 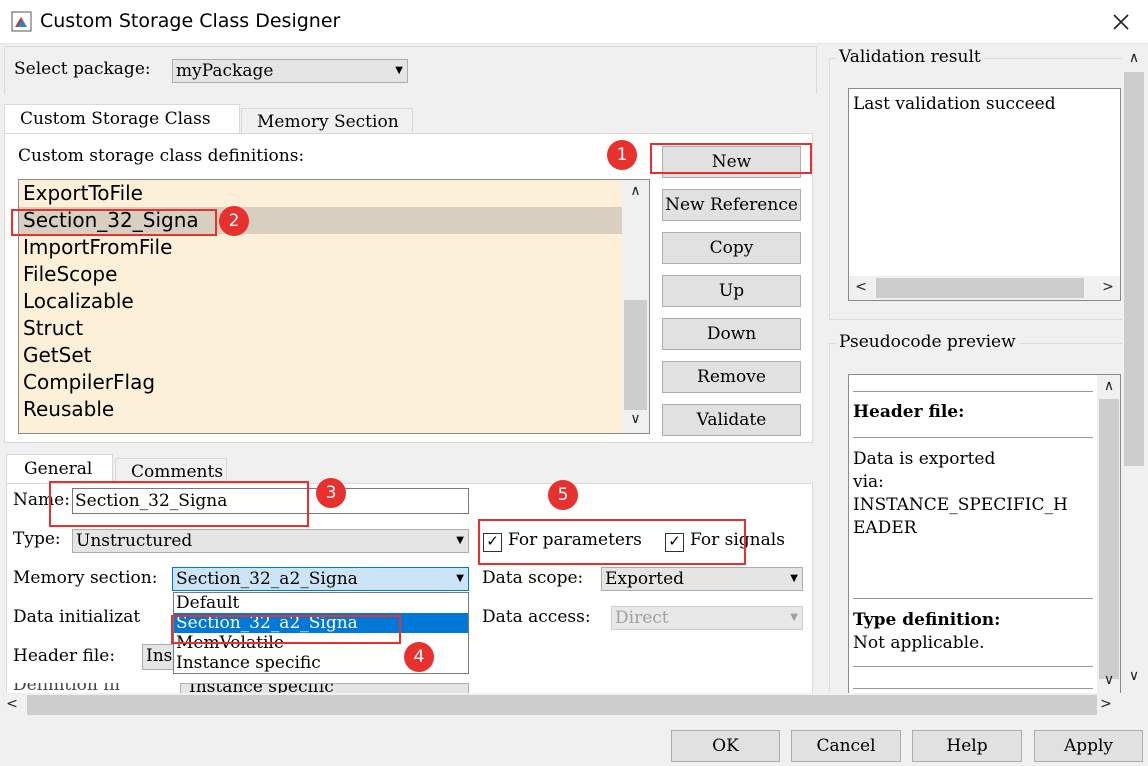 What do you see at coordinates (419, 657) in the screenshot?
I see `annotation-badge-4: 4` at bounding box center [419, 657].